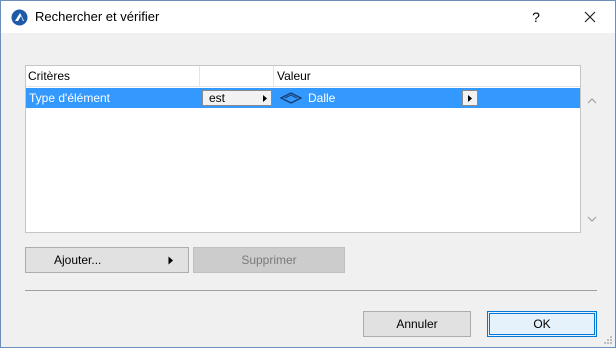 This screenshot has height=348, width=616. What do you see at coordinates (269, 260) in the screenshot?
I see `delete-button: Supprimer` at bounding box center [269, 260].